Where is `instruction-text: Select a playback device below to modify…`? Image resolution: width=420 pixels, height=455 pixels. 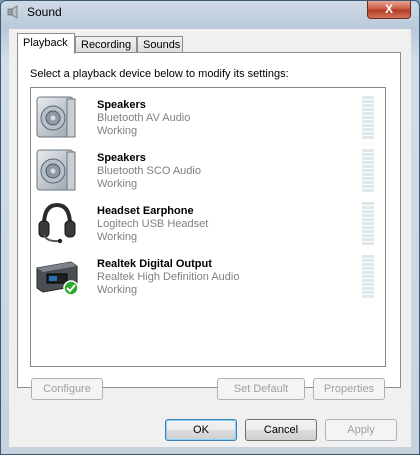
instruction-text: Select a playback device below to modify… is located at coordinates (159, 74).